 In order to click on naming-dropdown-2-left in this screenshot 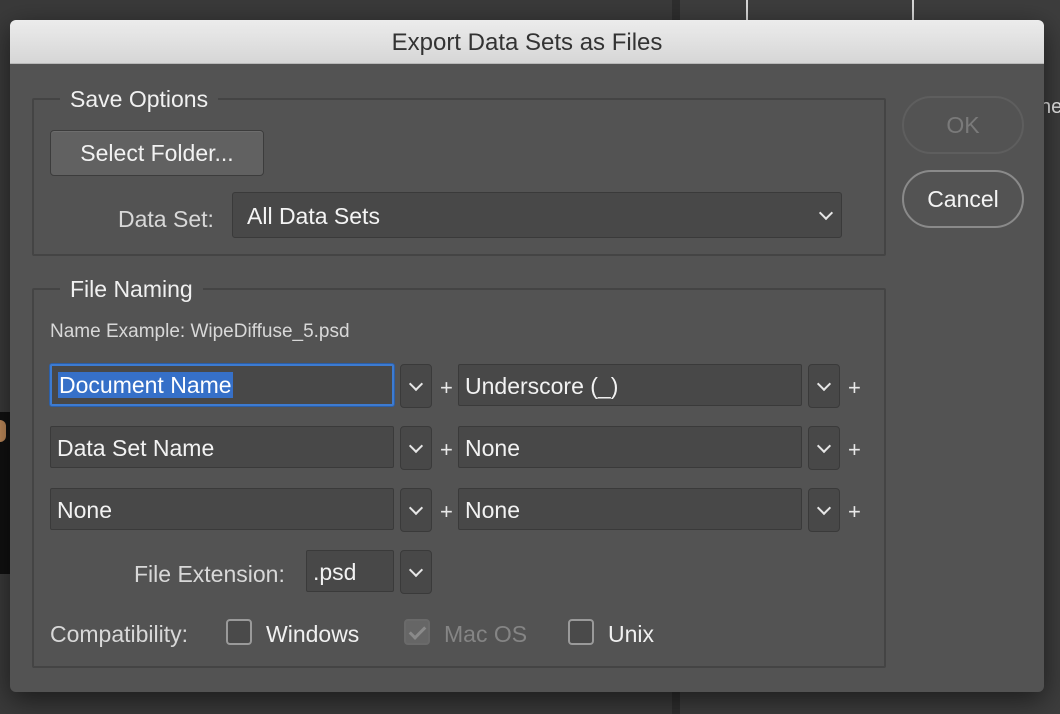, I will do `click(416, 448)`.